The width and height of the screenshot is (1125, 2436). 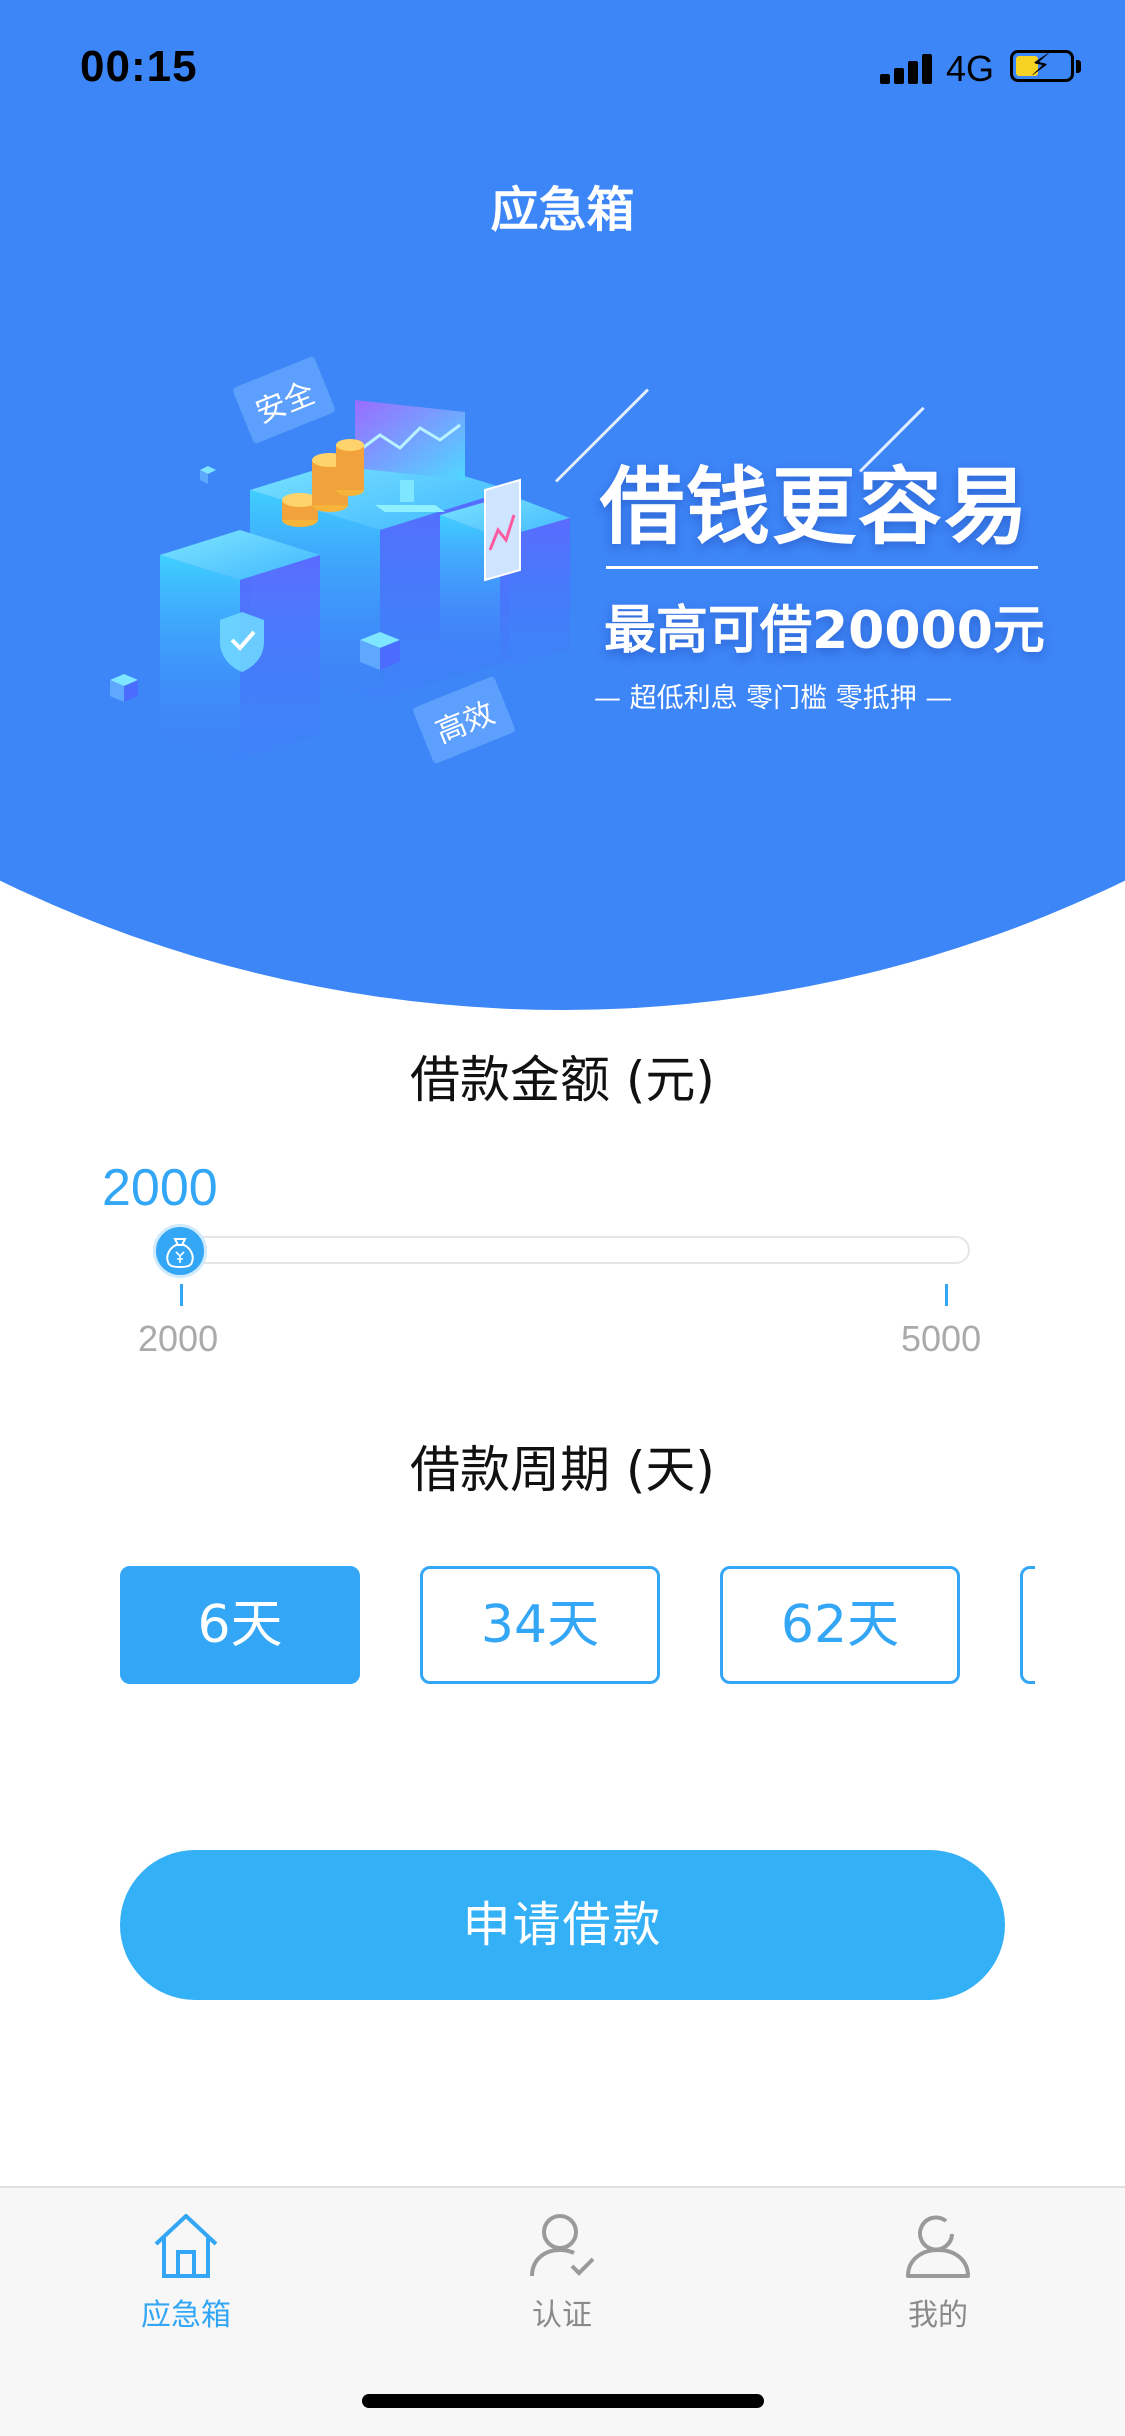 I want to click on battery-tip, so click(x=1078, y=66).